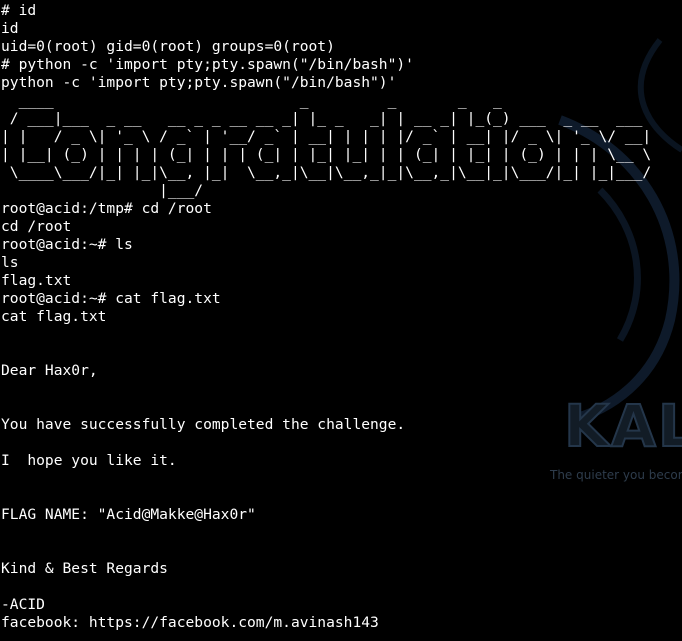 The image size is (682, 641). Describe the element at coordinates (23, 604) in the screenshot. I see `terminal-line: -ACID` at that location.